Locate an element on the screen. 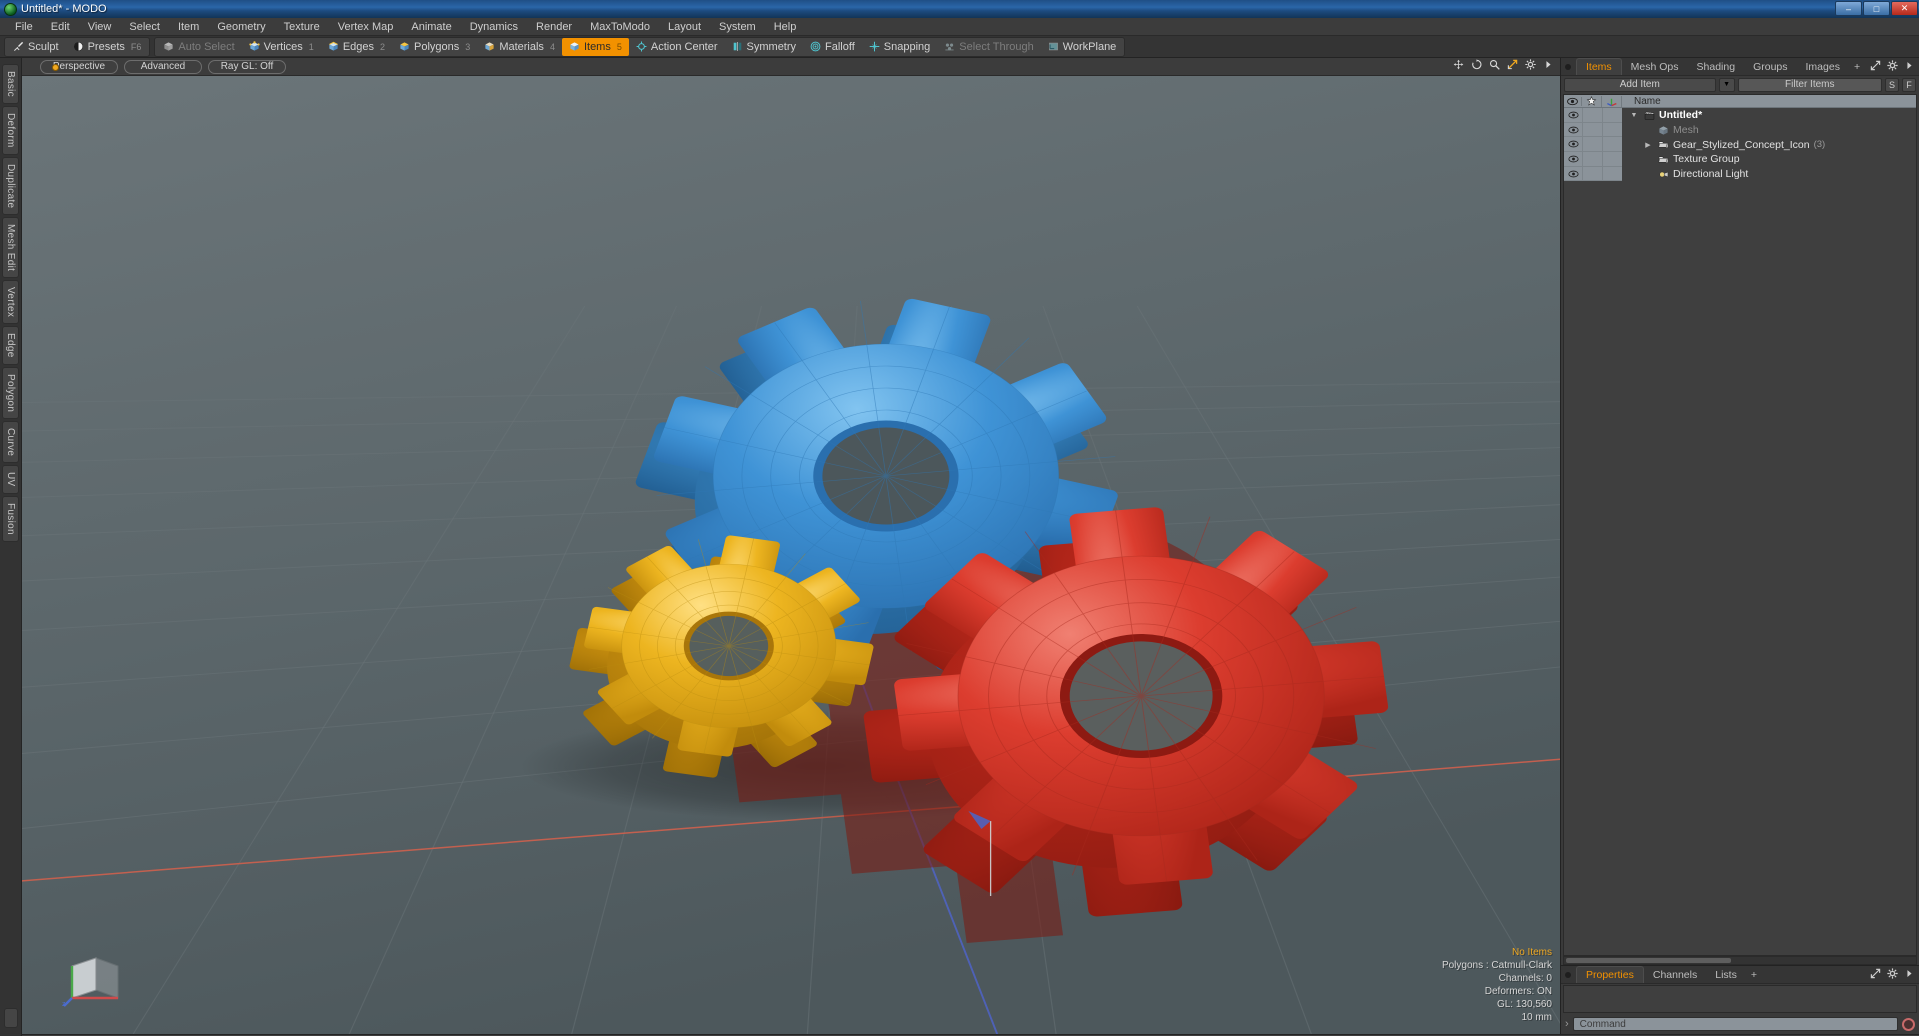 The image size is (1919, 1036). toolbar-button-symmetry: Symmetry is located at coordinates (764, 47).